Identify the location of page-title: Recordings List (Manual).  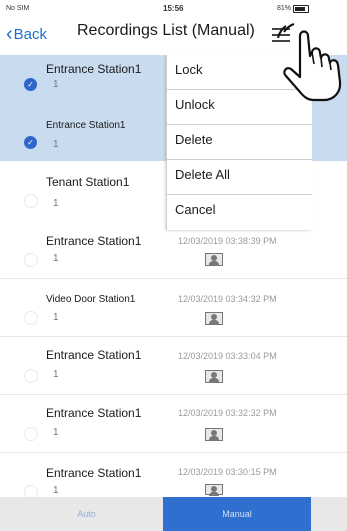
(166, 30).